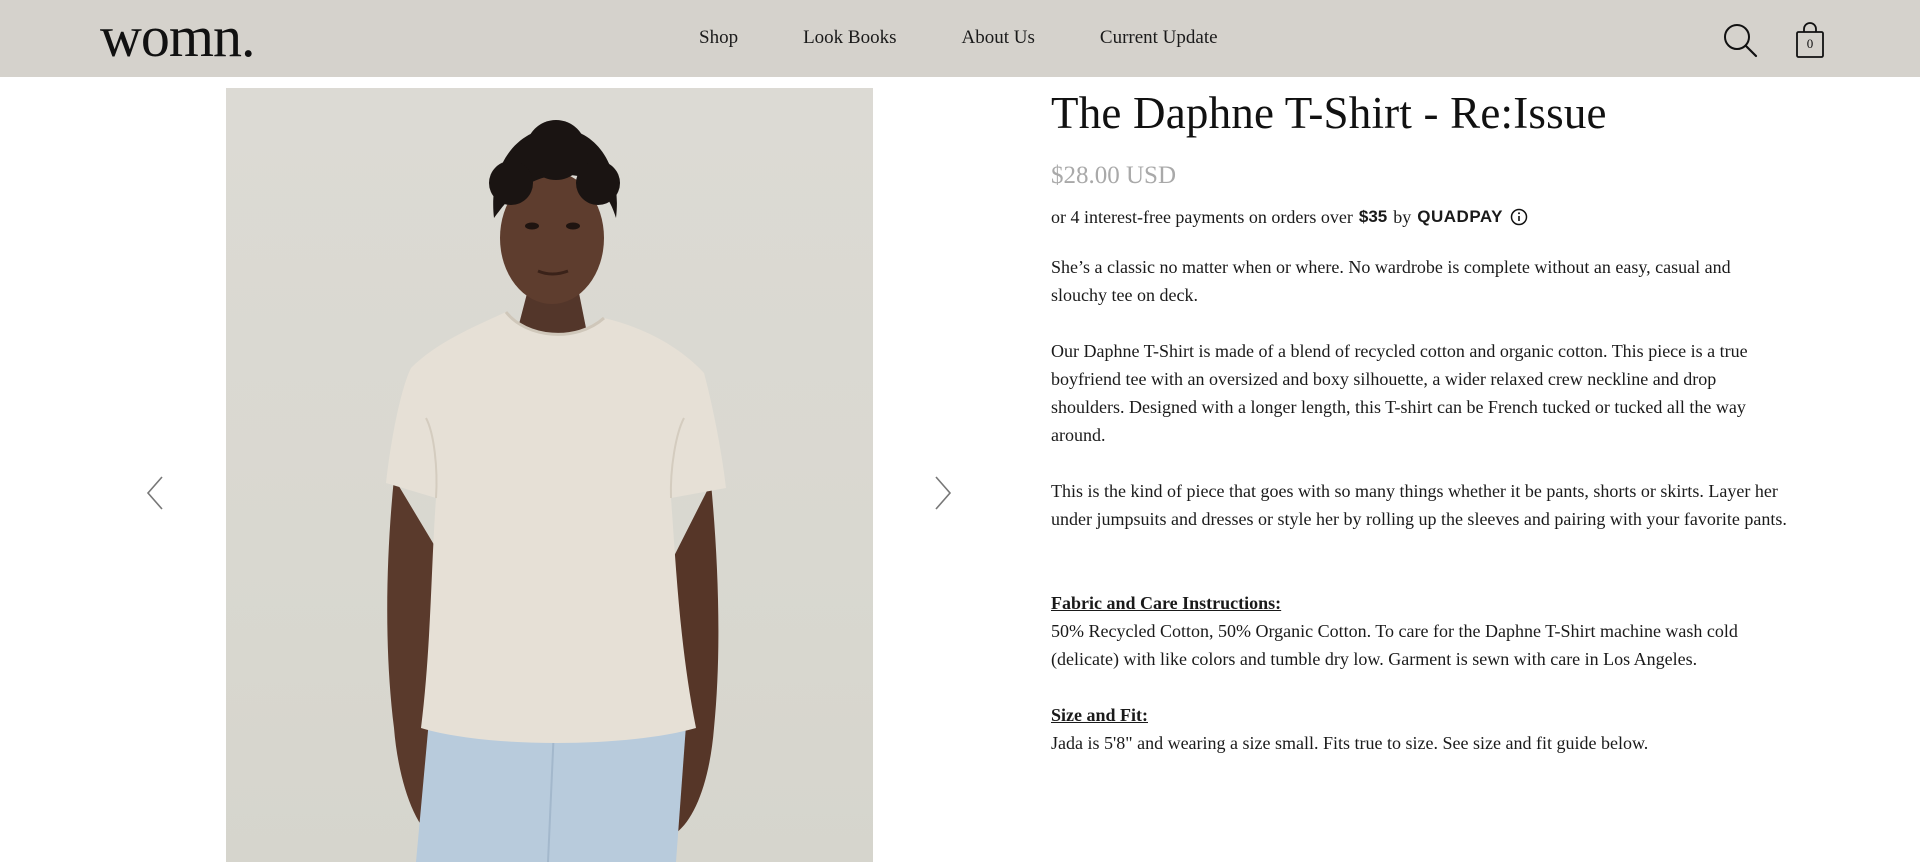  I want to click on chevron-left-icon, so click(156, 493).